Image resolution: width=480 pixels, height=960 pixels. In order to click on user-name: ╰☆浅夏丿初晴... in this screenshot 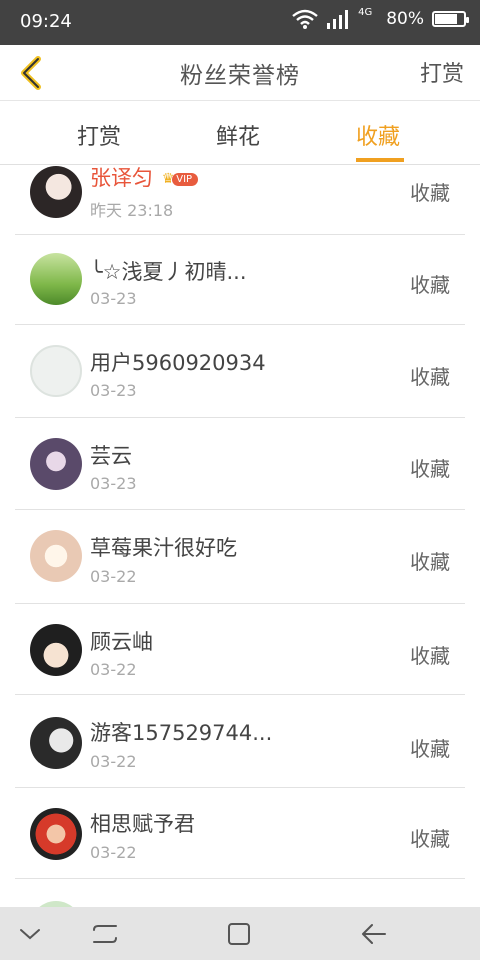, I will do `click(168, 272)`.